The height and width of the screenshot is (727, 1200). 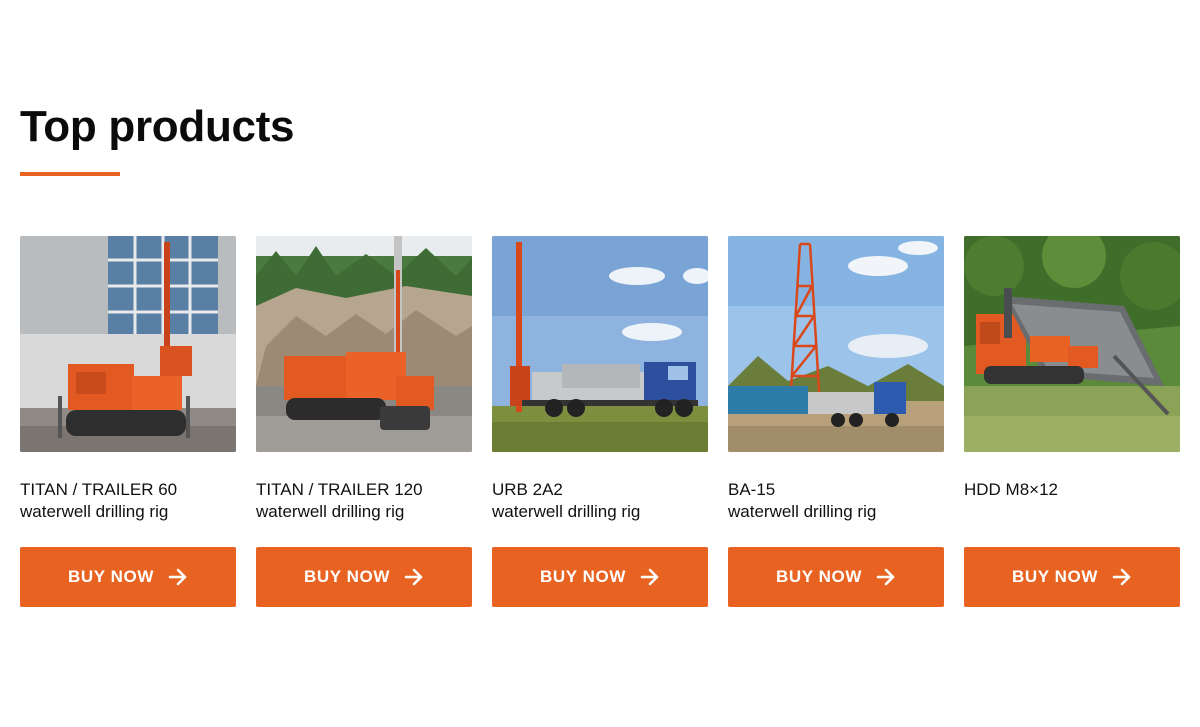 What do you see at coordinates (364, 490) in the screenshot?
I see `product-name: TITAN / TRAILER 120` at bounding box center [364, 490].